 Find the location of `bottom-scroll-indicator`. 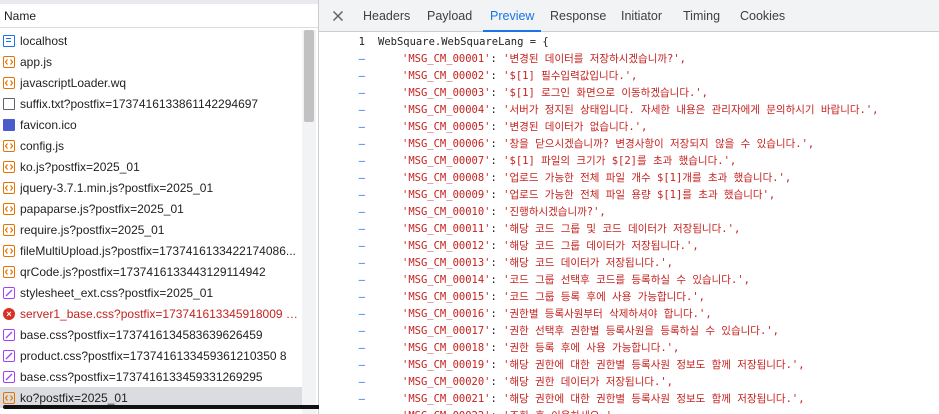

bottom-scroll-indicator is located at coordinates (171, 407).